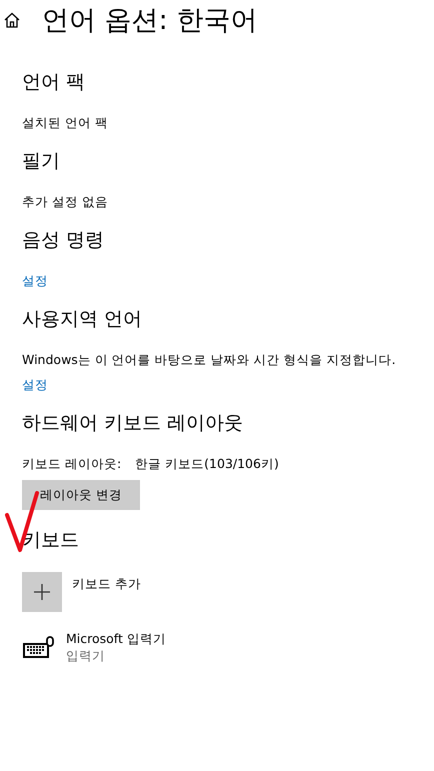  What do you see at coordinates (116, 638) in the screenshot?
I see `keyboard-name: Microsoft 입력기` at bounding box center [116, 638].